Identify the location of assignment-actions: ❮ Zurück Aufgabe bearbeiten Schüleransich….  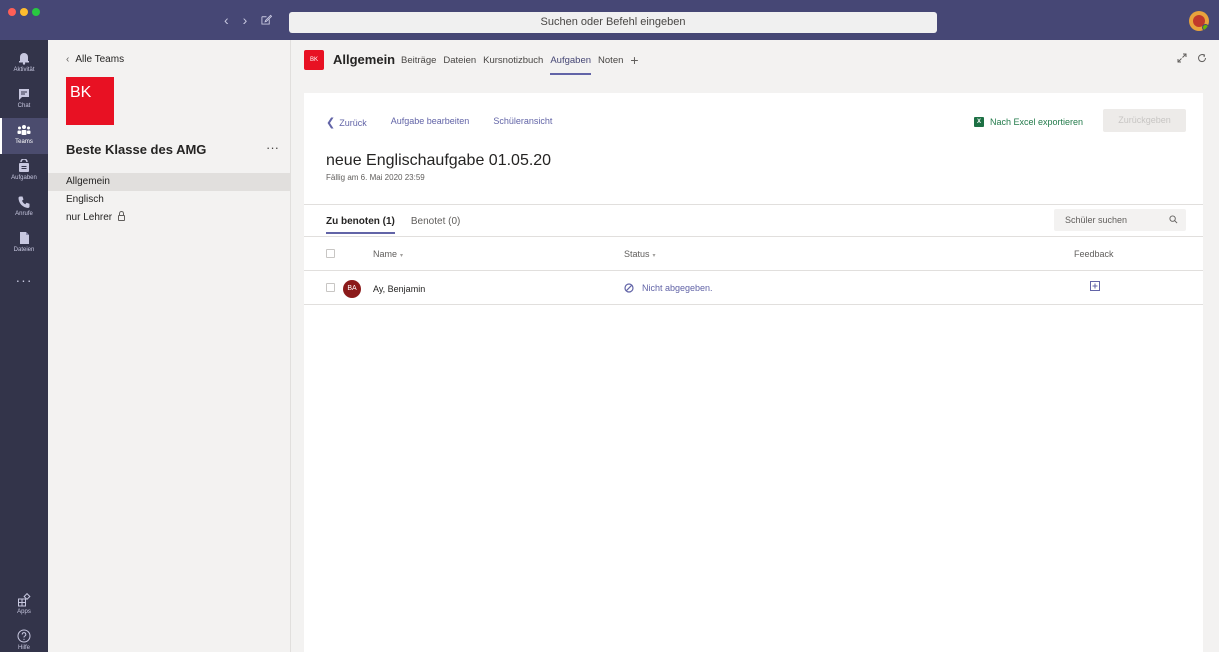
(439, 122).